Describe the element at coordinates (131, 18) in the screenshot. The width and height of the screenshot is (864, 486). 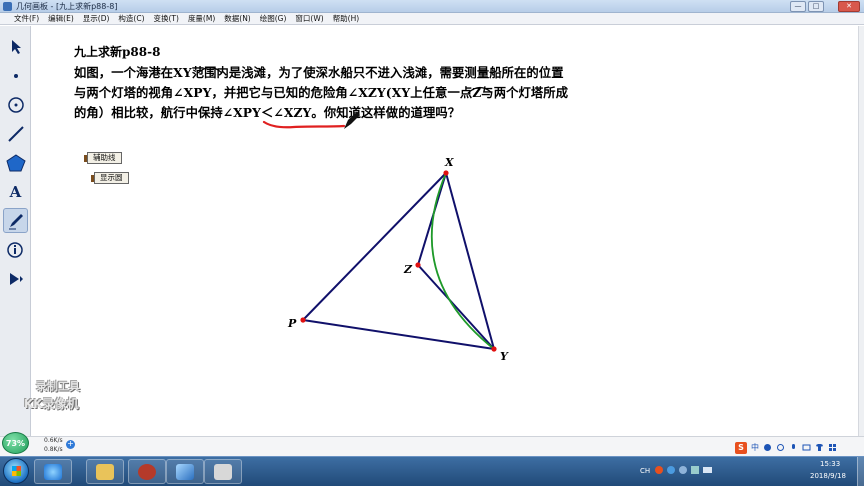
I see `menu-construct: 构造(C)` at that location.